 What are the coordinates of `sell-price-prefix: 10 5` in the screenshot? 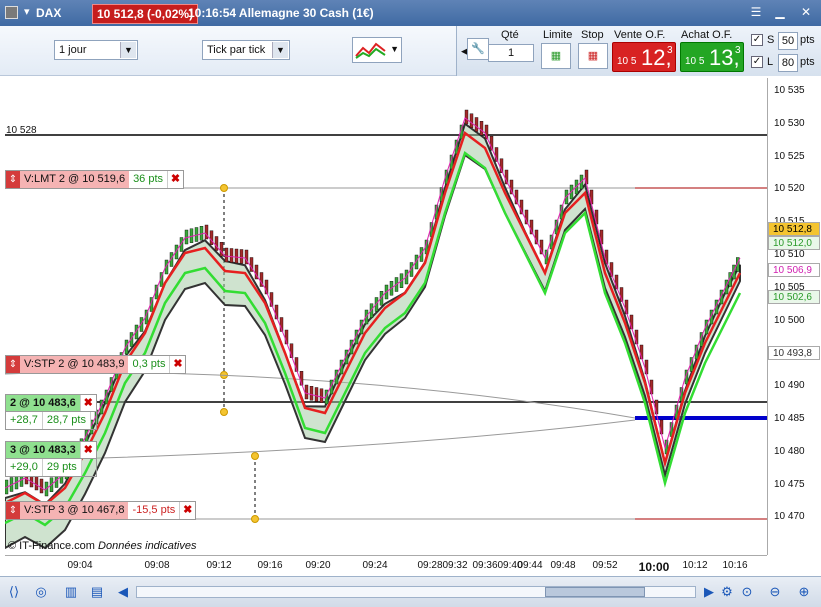 It's located at (627, 61).